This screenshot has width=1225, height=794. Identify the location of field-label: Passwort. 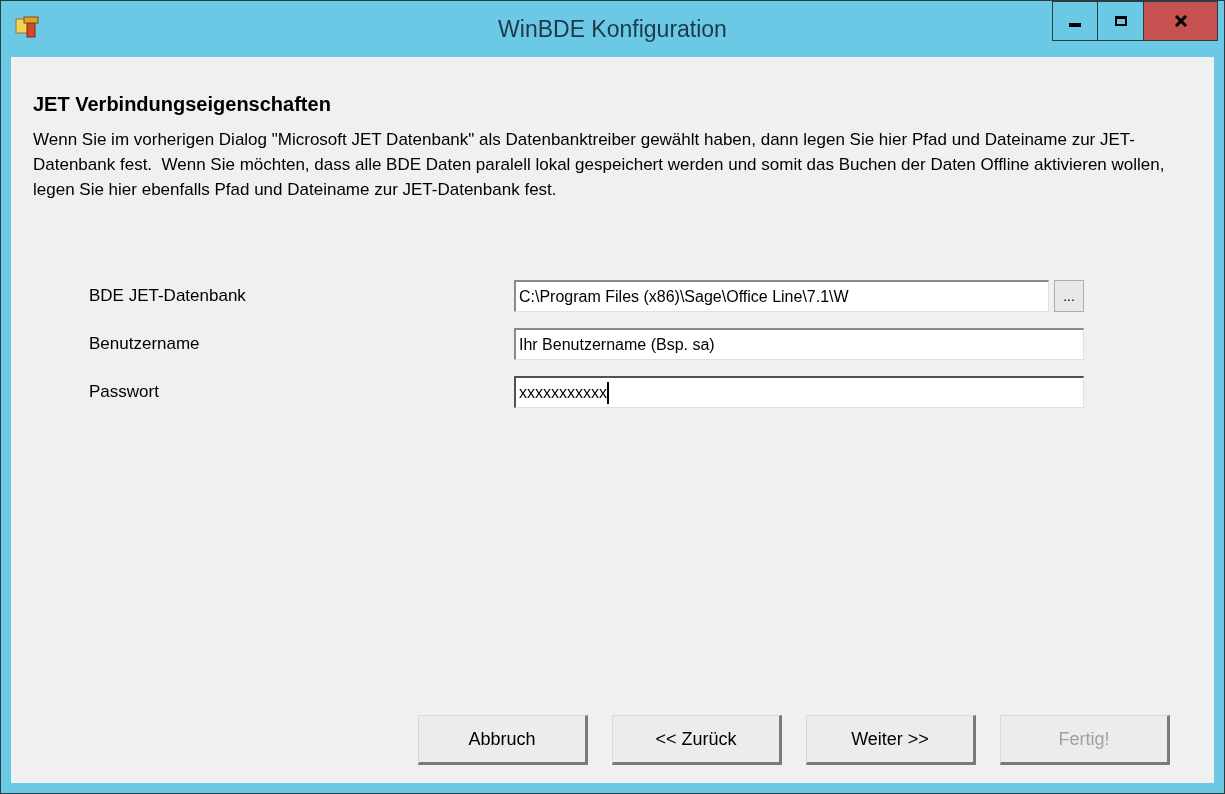
(124, 392).